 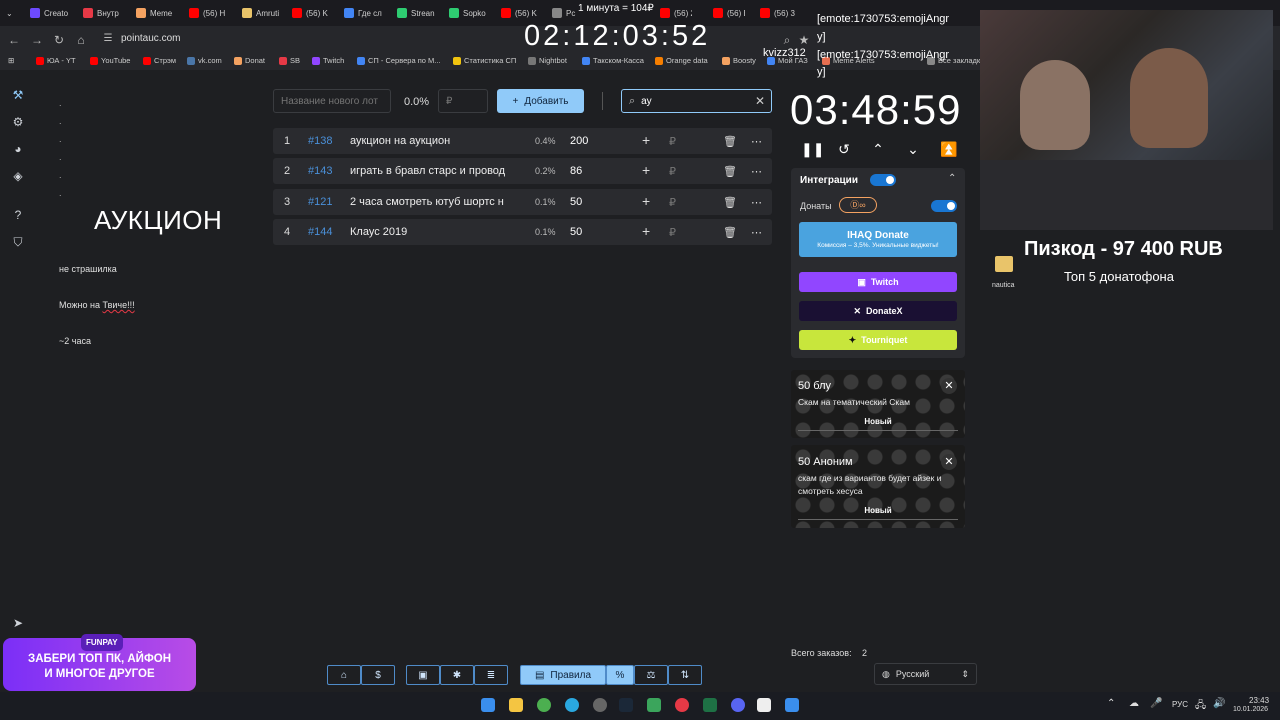 I want to click on steam-icon, so click(x=626, y=705).